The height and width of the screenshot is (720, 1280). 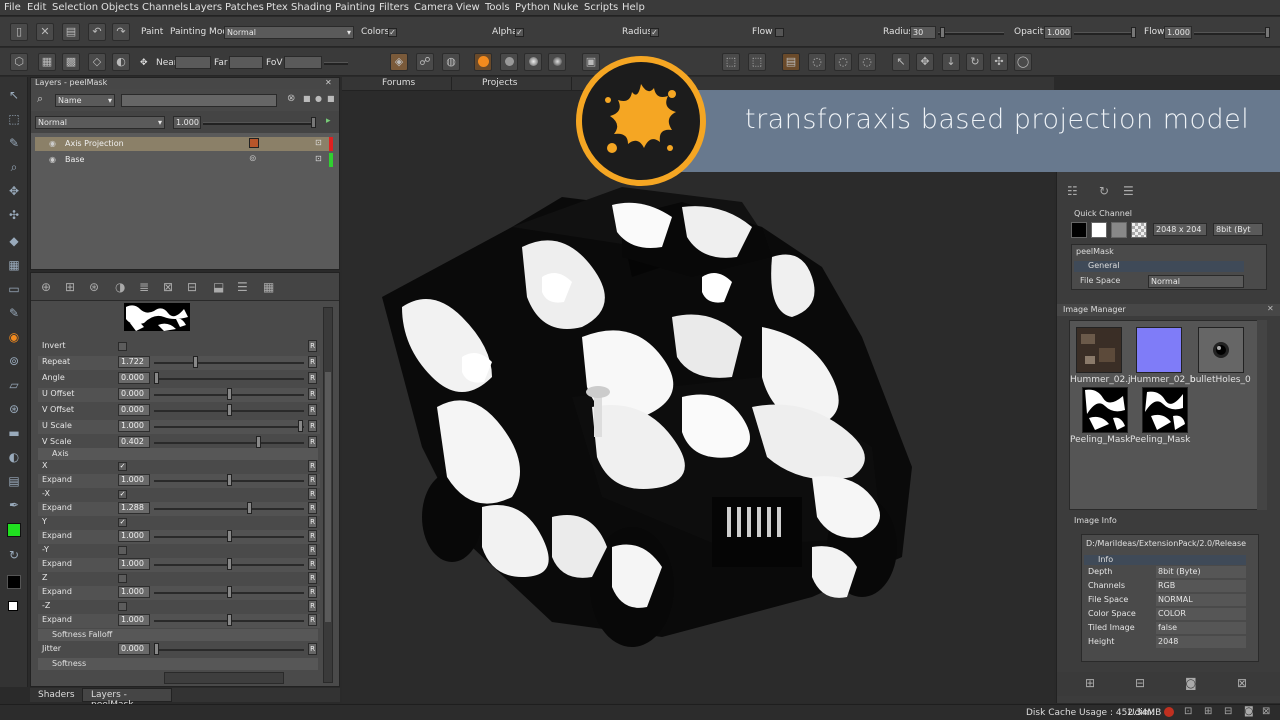 I want to click on layer-search-input, so click(x=199, y=100).